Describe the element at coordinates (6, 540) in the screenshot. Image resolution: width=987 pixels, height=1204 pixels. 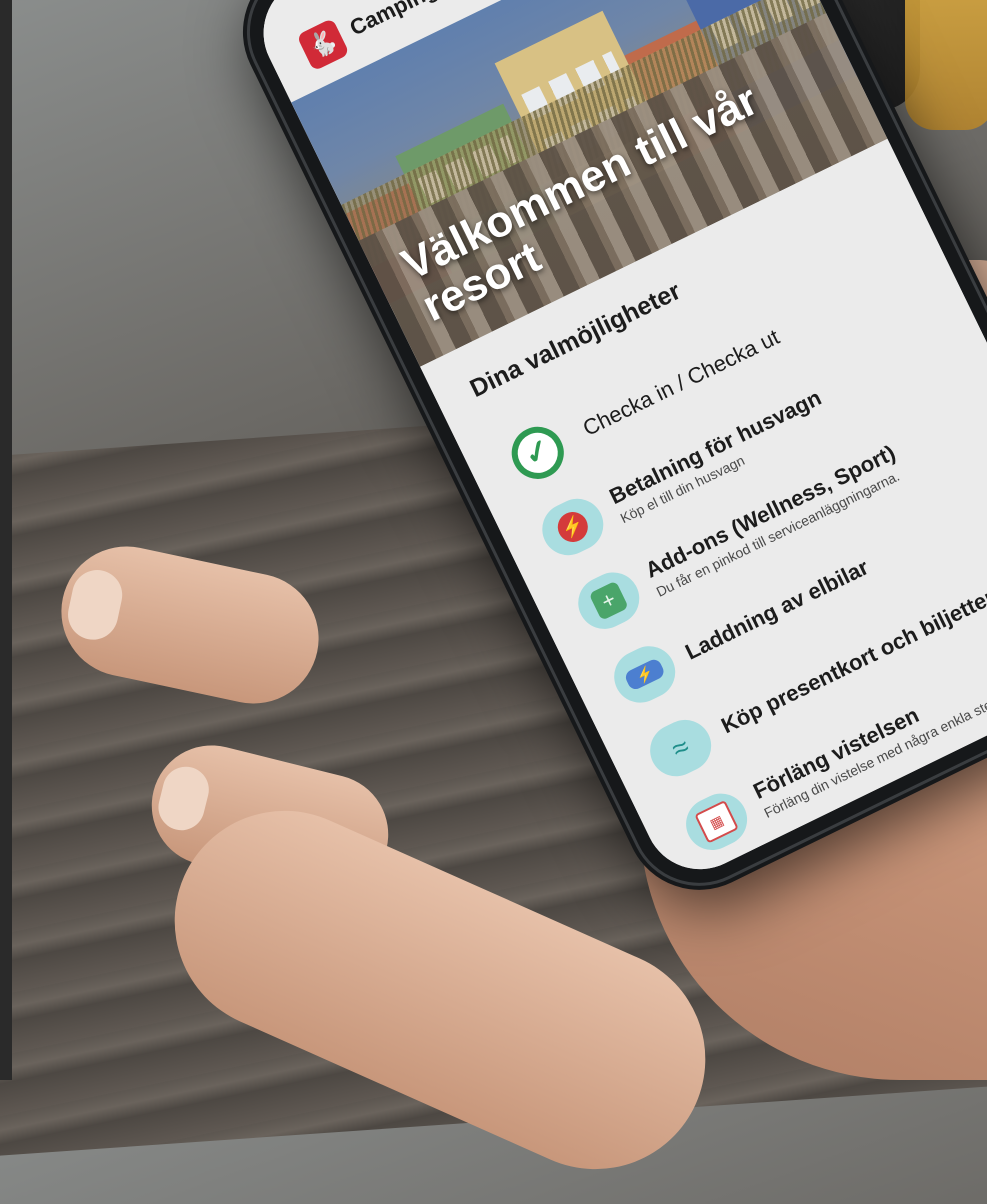
I see `frame-edge` at that location.